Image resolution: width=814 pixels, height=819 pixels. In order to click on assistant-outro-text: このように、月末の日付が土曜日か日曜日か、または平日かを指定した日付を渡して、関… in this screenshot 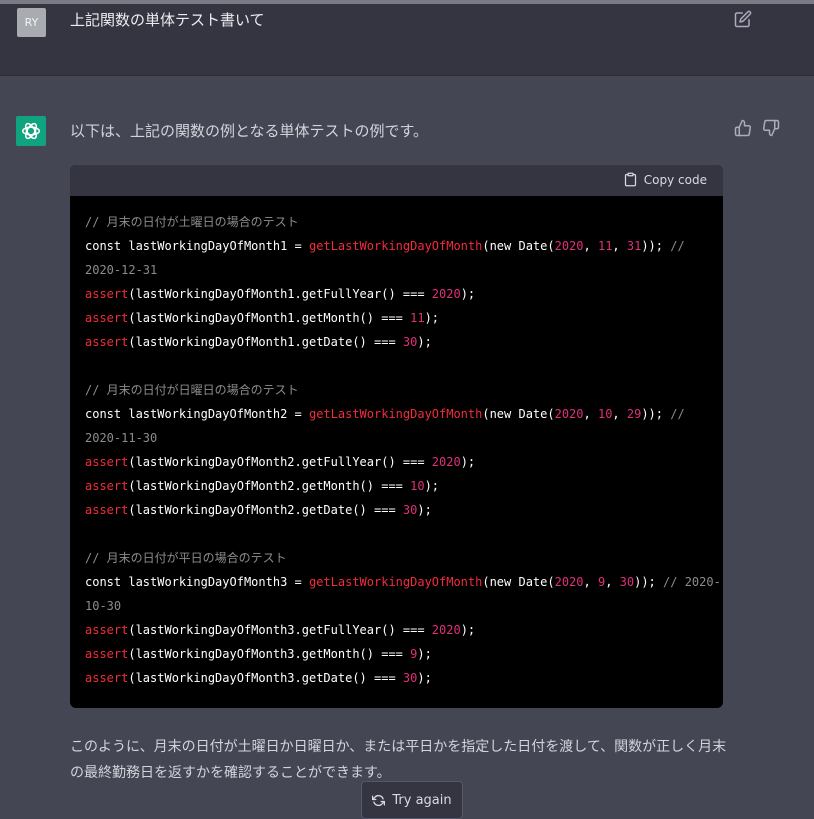, I will do `click(398, 760)`.